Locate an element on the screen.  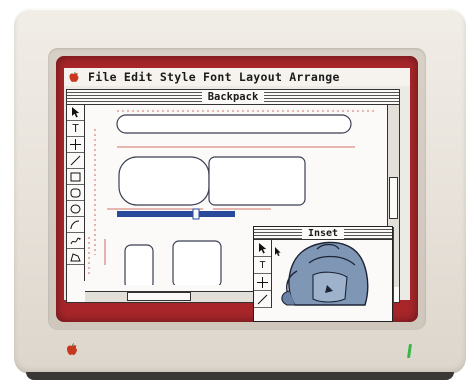
inset-text-tool-glyph: T is located at coordinates (262, 265).